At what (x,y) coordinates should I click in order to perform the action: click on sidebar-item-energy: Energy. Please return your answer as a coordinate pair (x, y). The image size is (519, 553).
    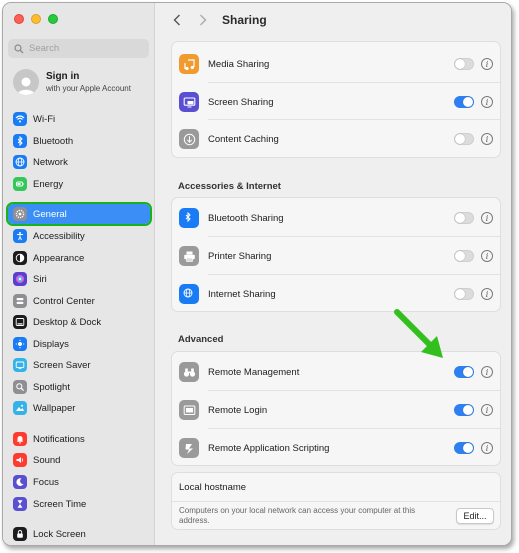
    Looking at the image, I should click on (79, 184).